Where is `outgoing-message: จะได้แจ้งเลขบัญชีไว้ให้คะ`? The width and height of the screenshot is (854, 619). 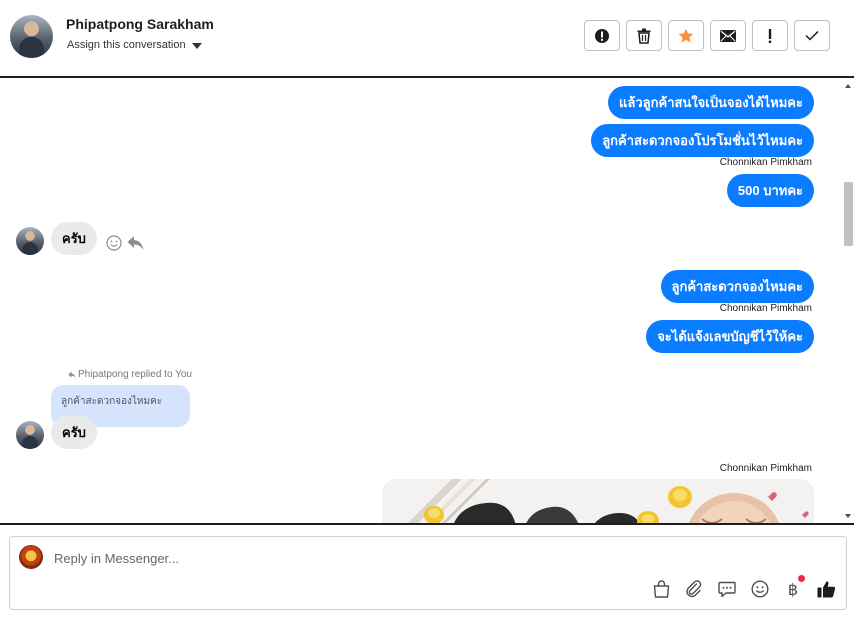 outgoing-message: จะได้แจ้งเลขบัญชีไว้ให้คะ is located at coordinates (730, 336).